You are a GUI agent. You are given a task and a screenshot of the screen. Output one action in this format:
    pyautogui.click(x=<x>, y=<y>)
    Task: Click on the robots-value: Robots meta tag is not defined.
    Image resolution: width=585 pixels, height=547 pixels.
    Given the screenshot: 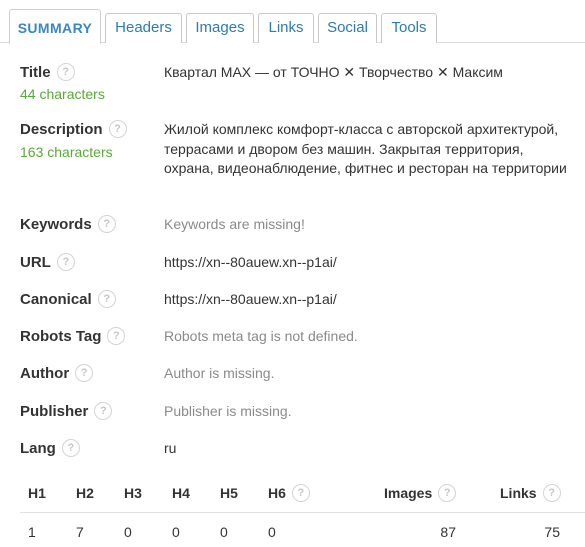 What is the action you would take?
    pyautogui.click(x=261, y=336)
    